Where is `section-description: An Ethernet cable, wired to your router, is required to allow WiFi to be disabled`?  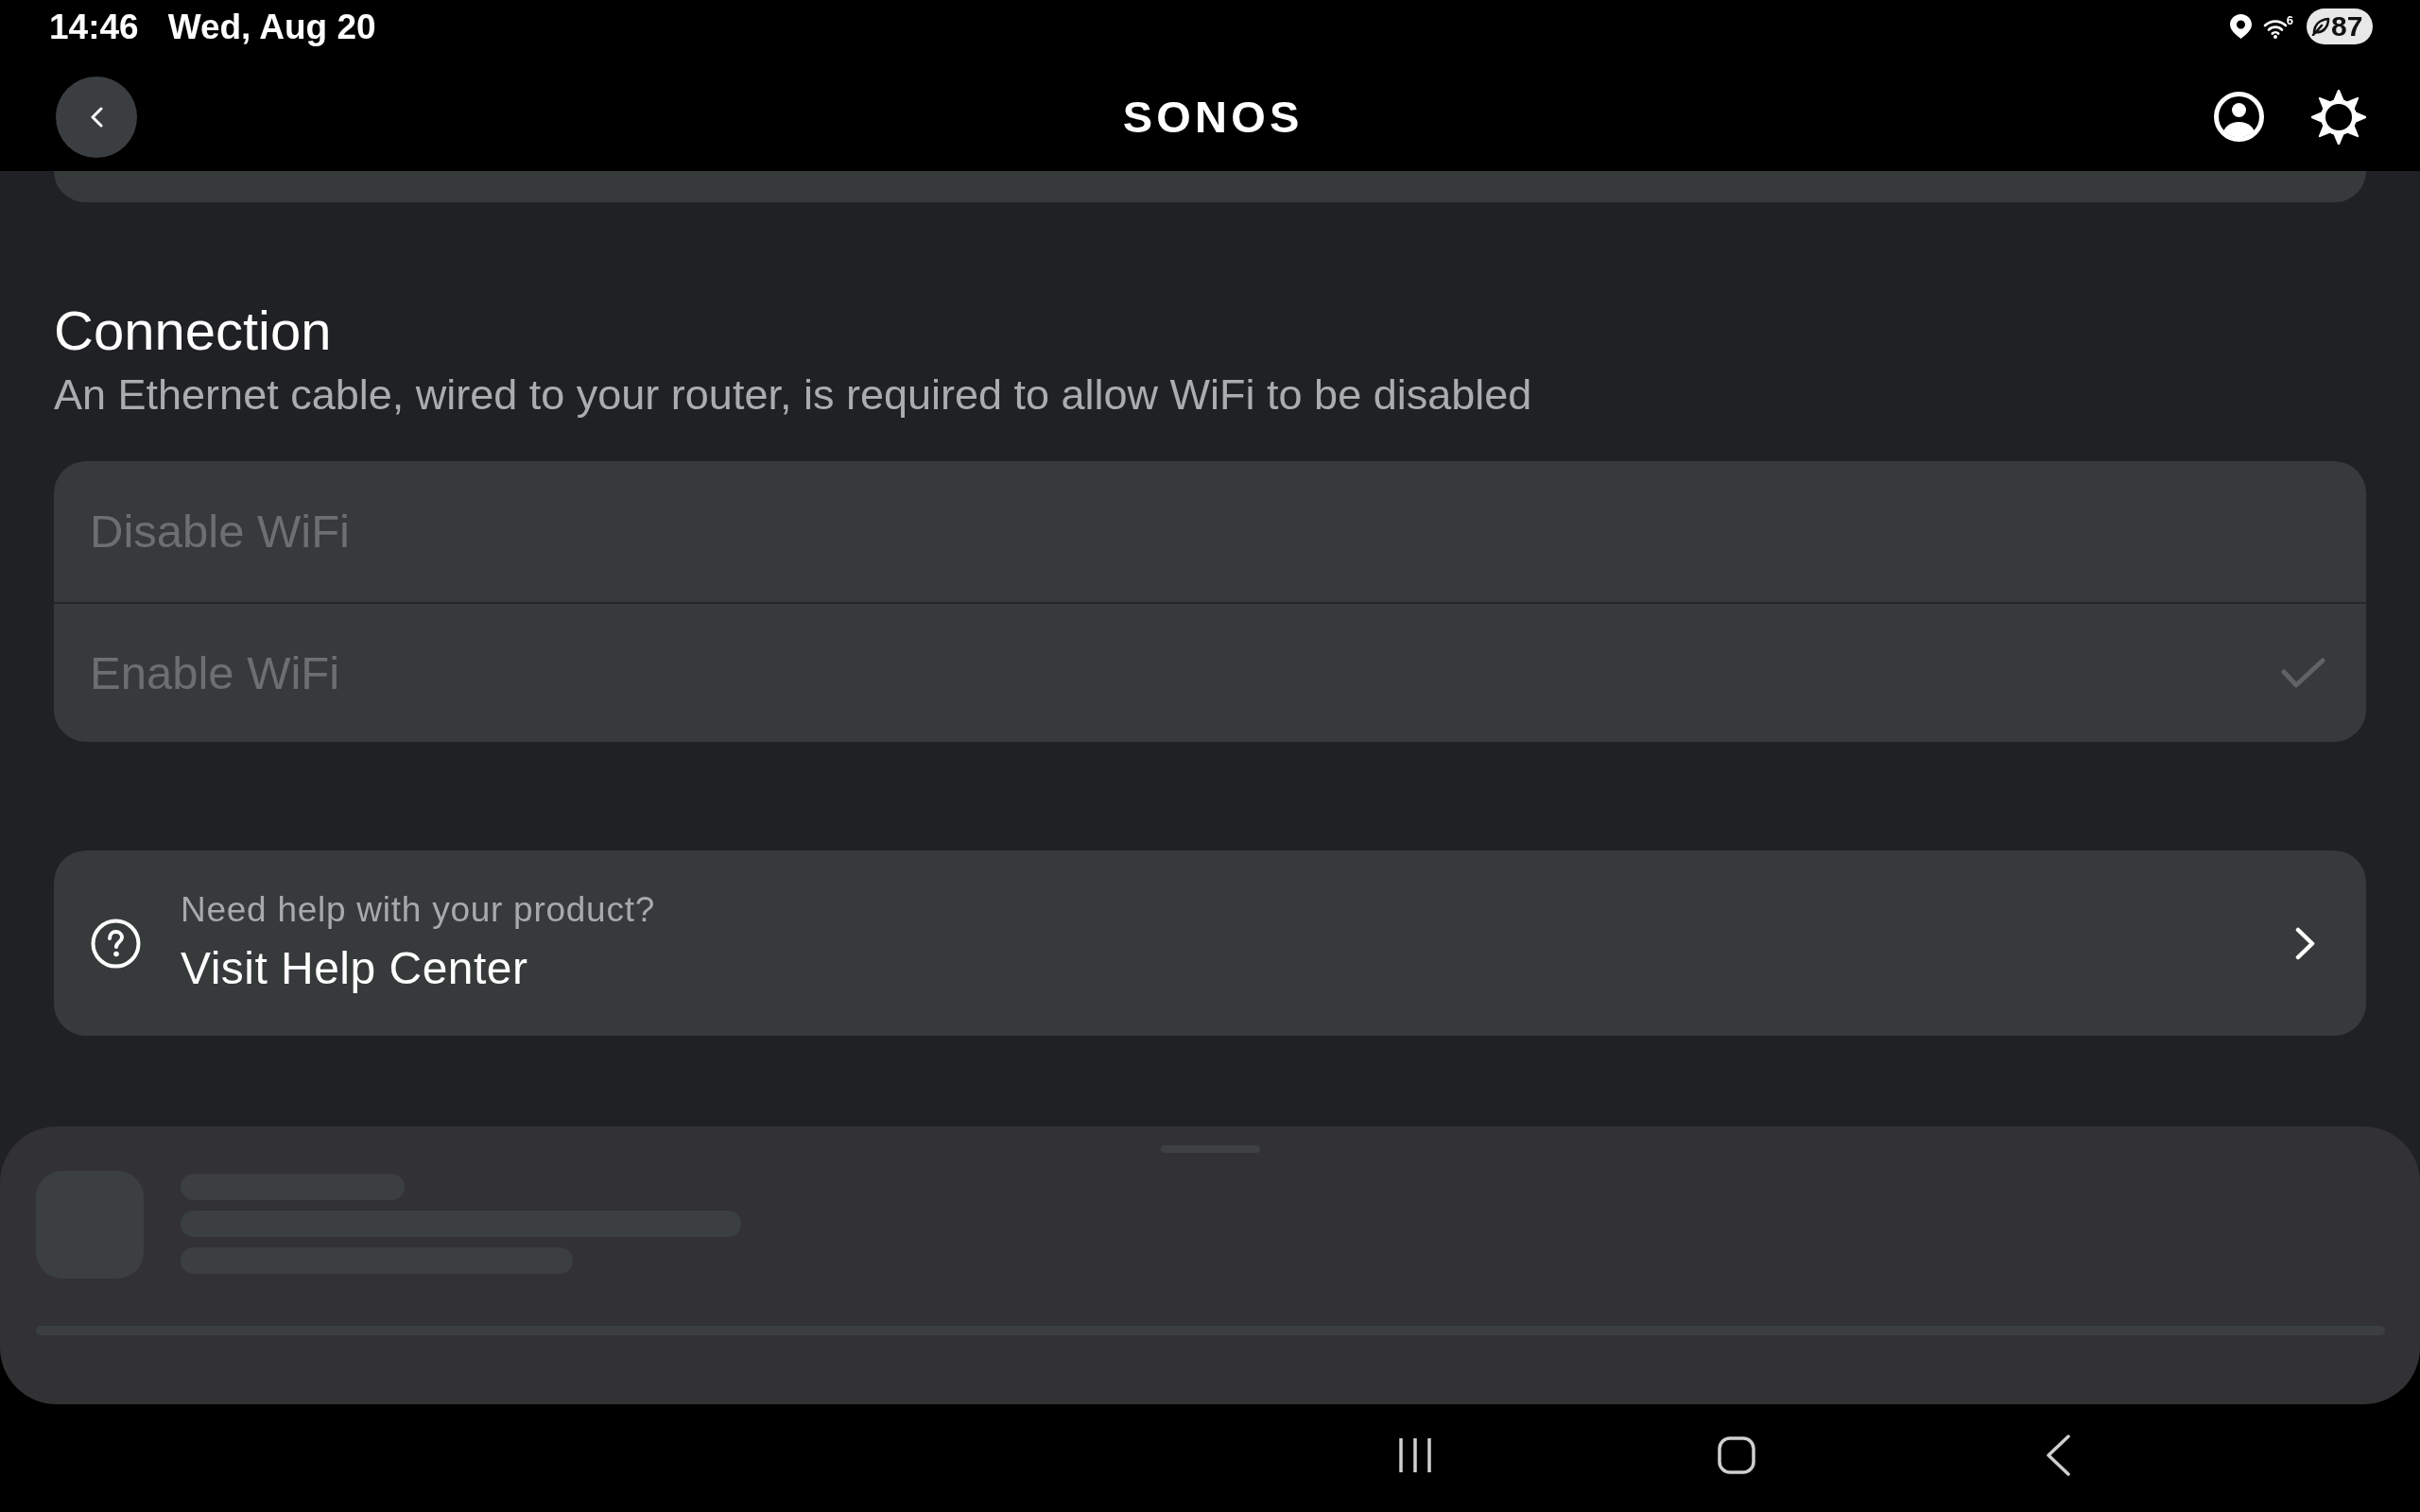
section-description: An Ethernet cable, wired to your router, is required to allow WiFi to be disabled is located at coordinates (793, 394).